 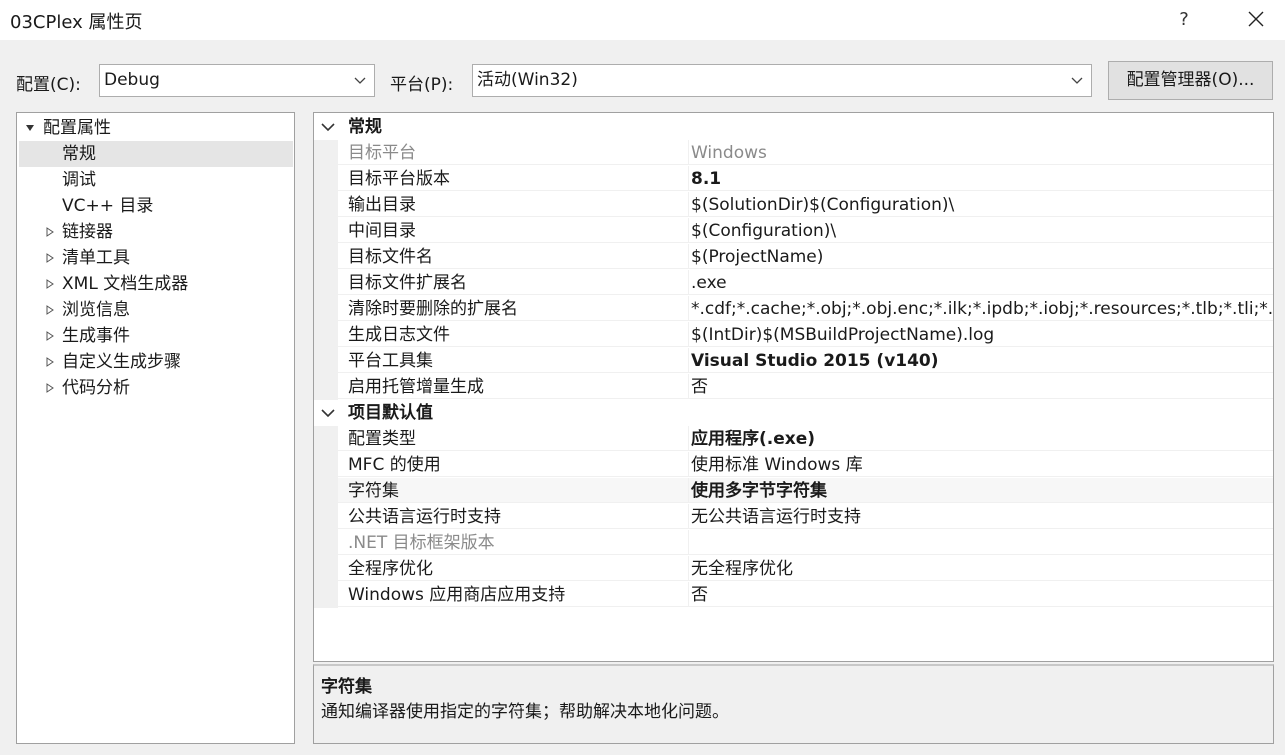 I want to click on tree-item-code-analysis: 代码分析, so click(x=155, y=388).